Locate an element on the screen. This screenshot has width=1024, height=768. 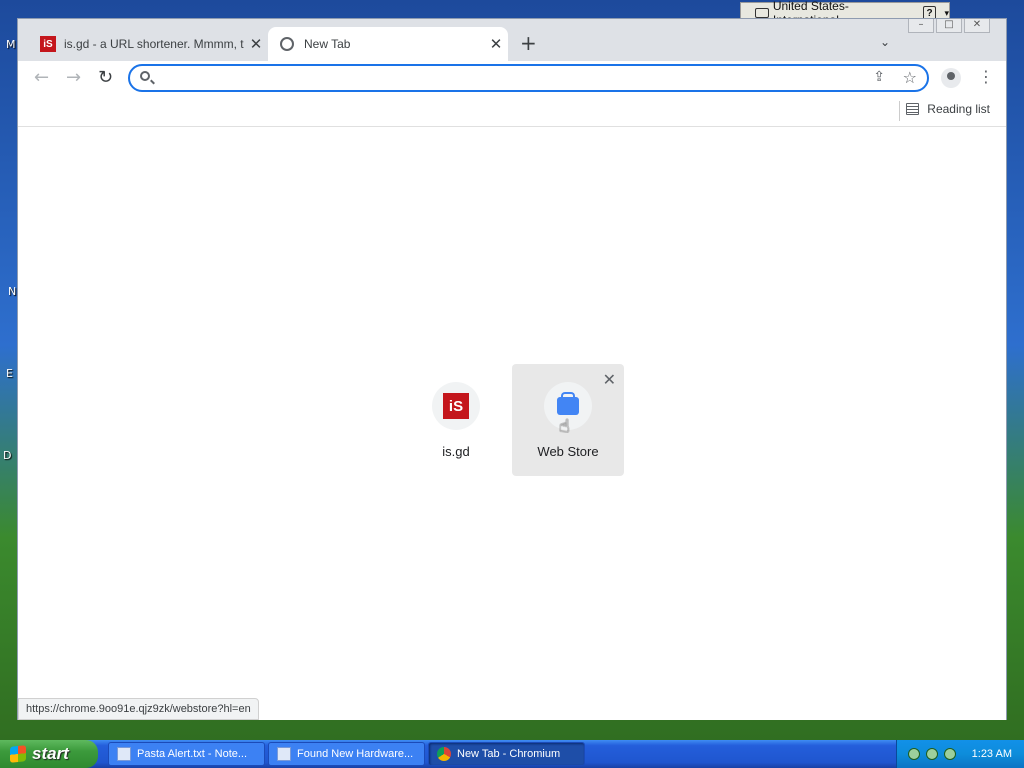
windows-logo-icon is located at coordinates (18, 754).